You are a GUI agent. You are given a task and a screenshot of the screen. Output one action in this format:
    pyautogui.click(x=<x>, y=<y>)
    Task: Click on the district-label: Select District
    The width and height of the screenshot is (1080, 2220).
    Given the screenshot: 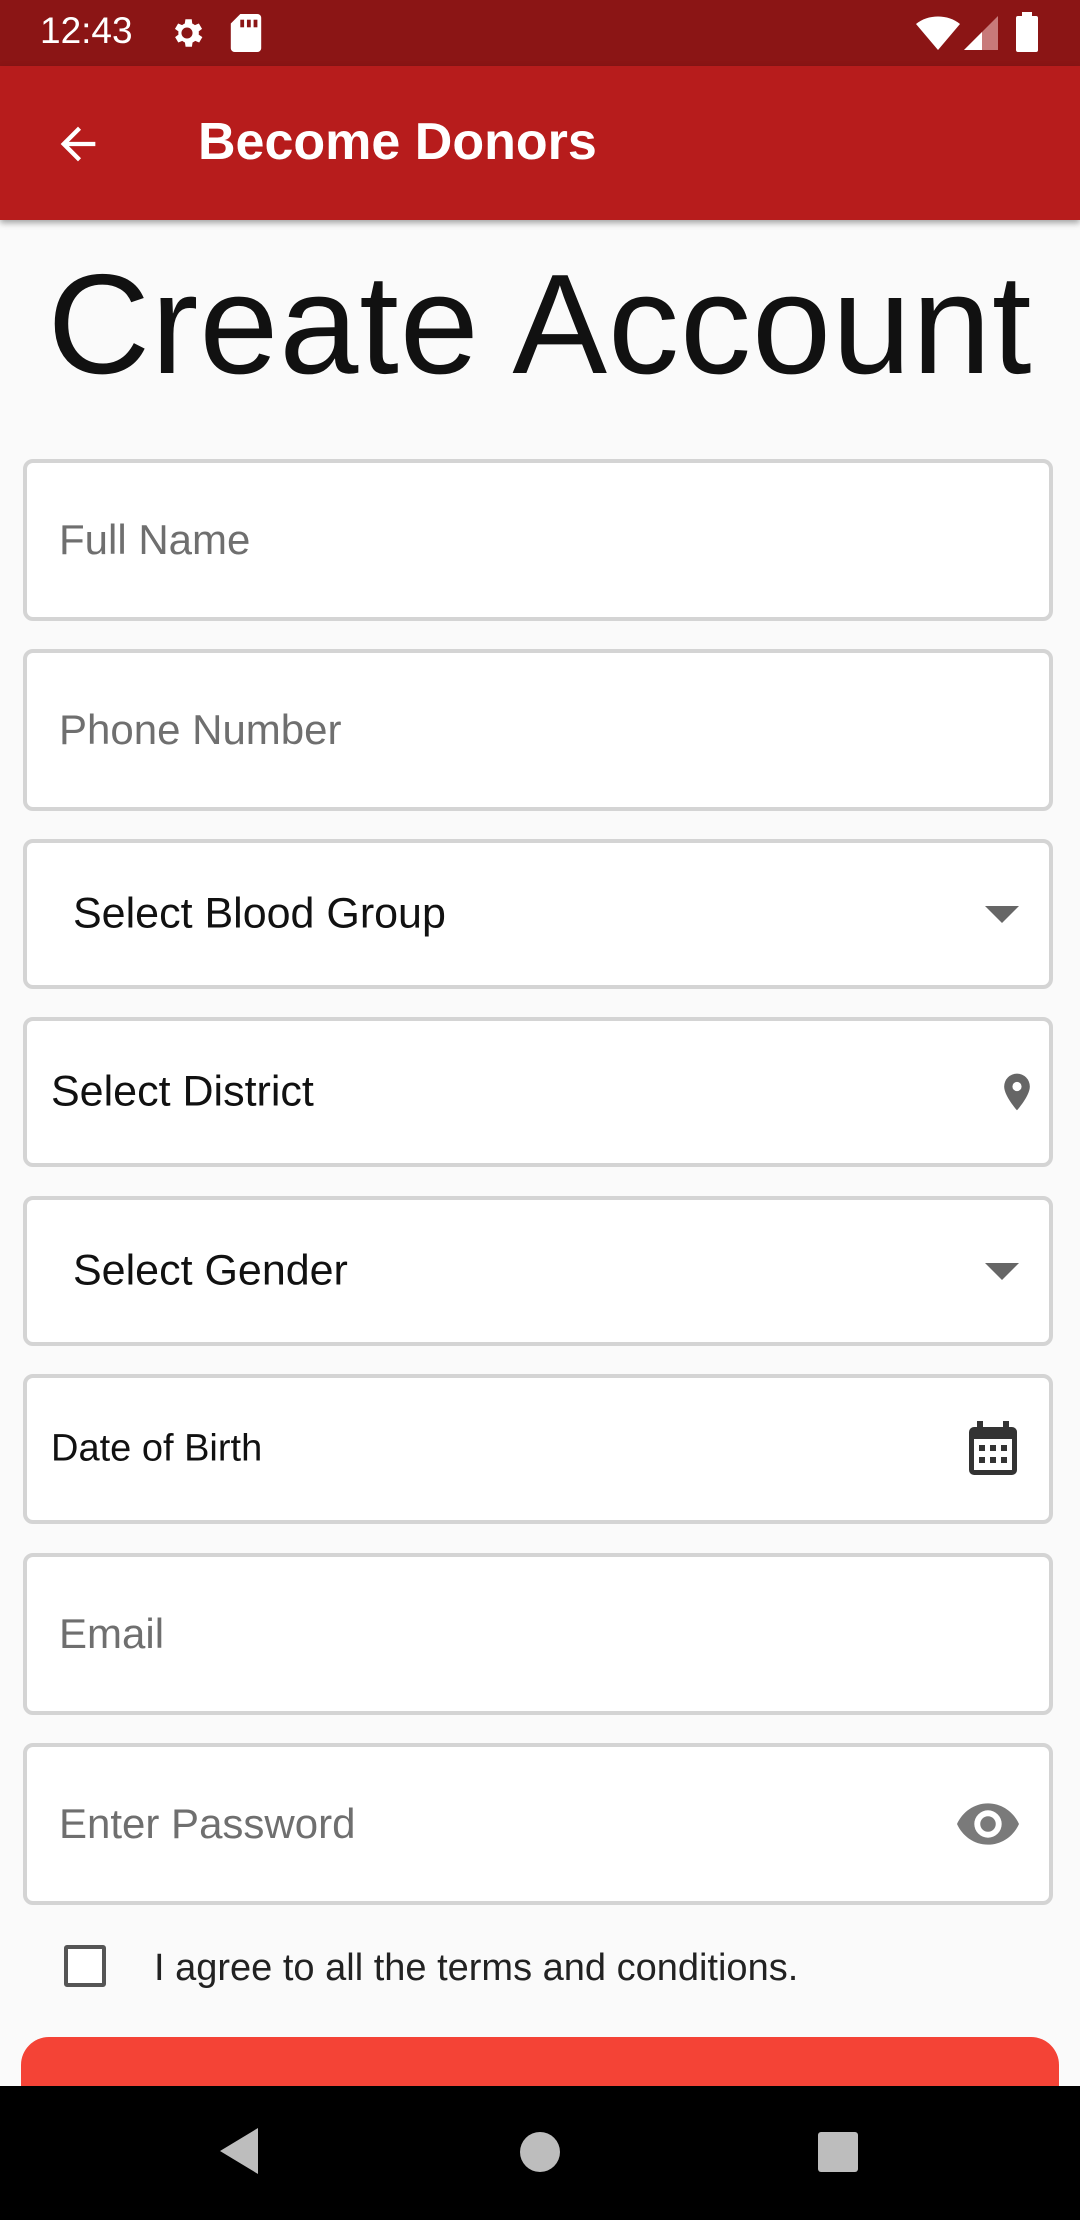 What is the action you would take?
    pyautogui.click(x=182, y=1091)
    